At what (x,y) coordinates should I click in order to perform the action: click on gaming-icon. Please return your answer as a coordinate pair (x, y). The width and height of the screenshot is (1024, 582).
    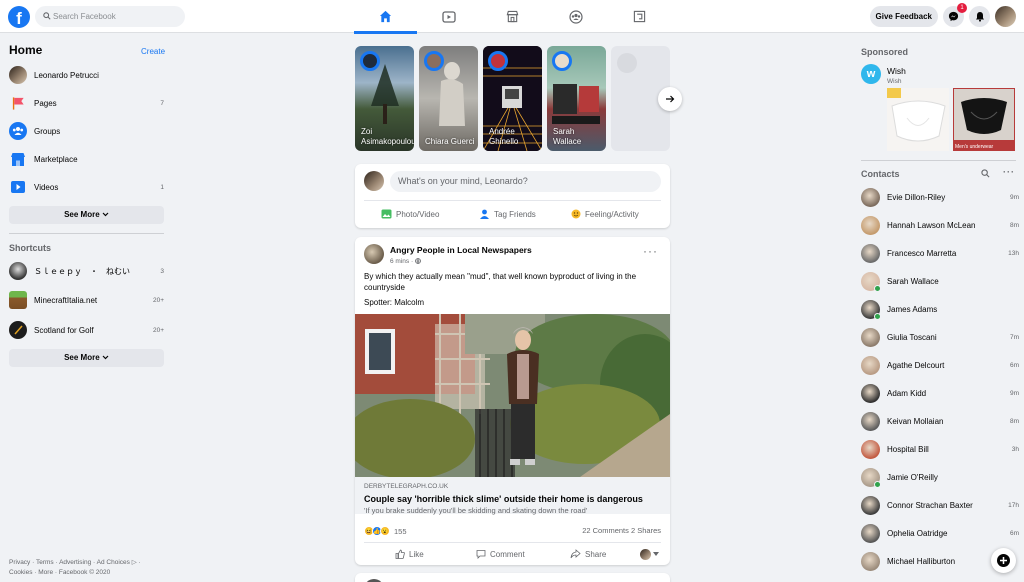
    Looking at the image, I should click on (639, 16).